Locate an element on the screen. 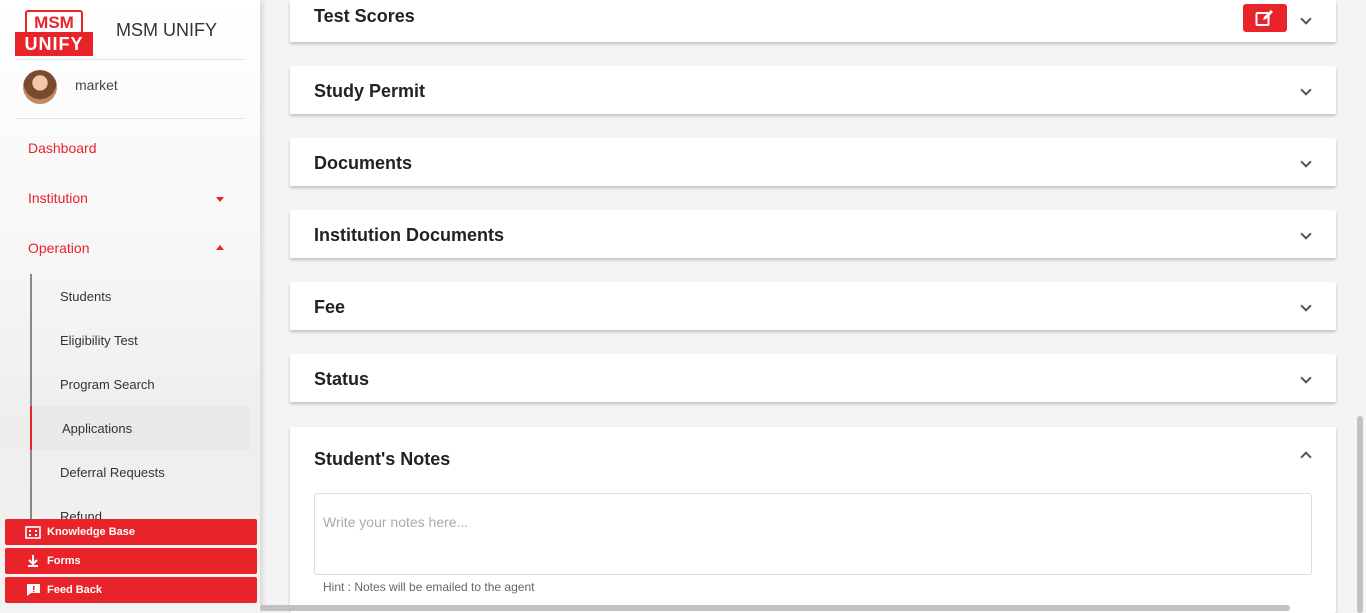  nav-operation: Operation is located at coordinates (58, 248).